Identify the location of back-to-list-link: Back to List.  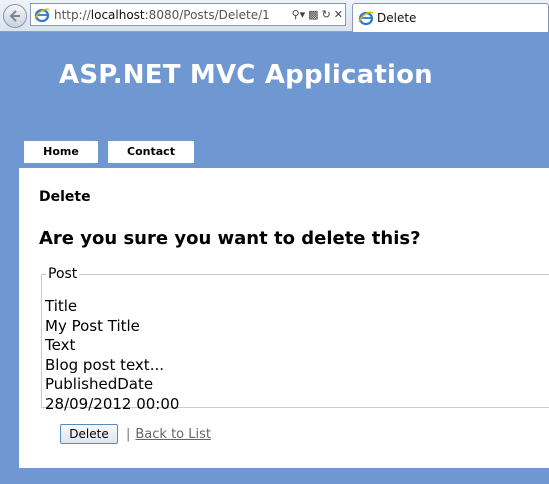
(173, 434).